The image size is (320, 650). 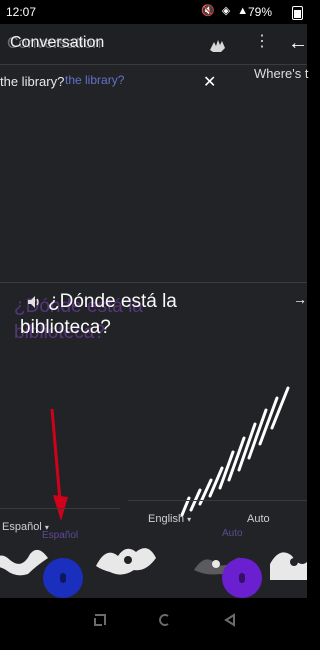 I want to click on red-arrow-annotation, so click(x=59, y=464).